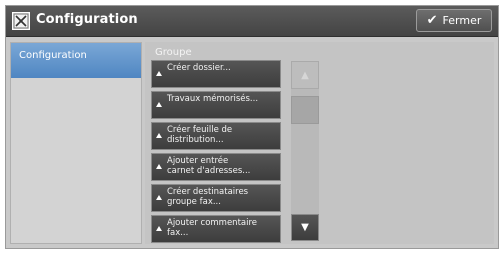 The image size is (504, 253). Describe the element at coordinates (200, 130) in the screenshot. I see `list-item-label: Créer feuille de` at that location.